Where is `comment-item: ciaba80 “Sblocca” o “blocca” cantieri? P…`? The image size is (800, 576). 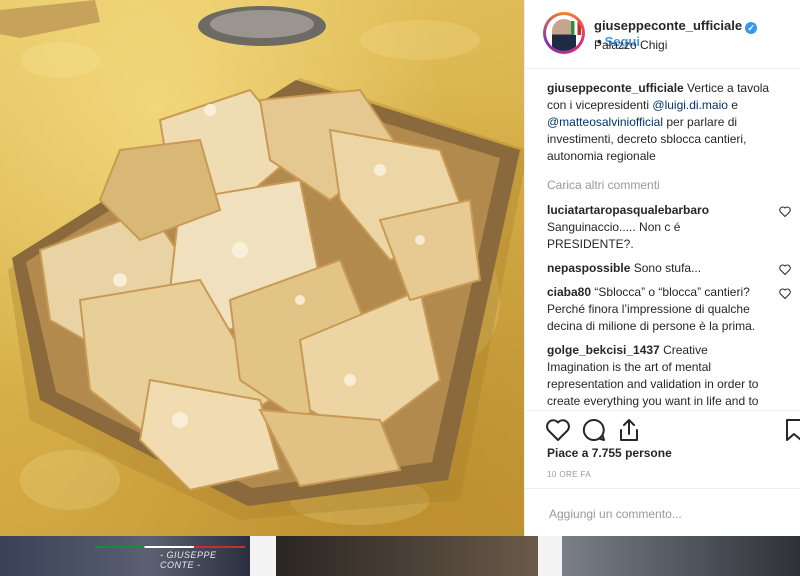
comment-item: ciaba80 “Sblocca” o “blocca” cantieri? P… is located at coordinates (669, 309).